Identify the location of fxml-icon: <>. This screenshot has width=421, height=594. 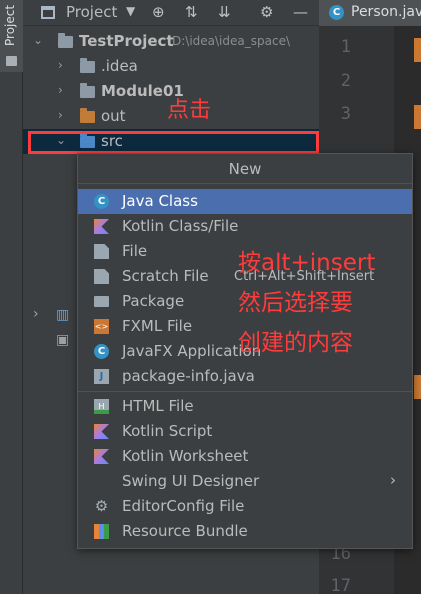
(101, 326).